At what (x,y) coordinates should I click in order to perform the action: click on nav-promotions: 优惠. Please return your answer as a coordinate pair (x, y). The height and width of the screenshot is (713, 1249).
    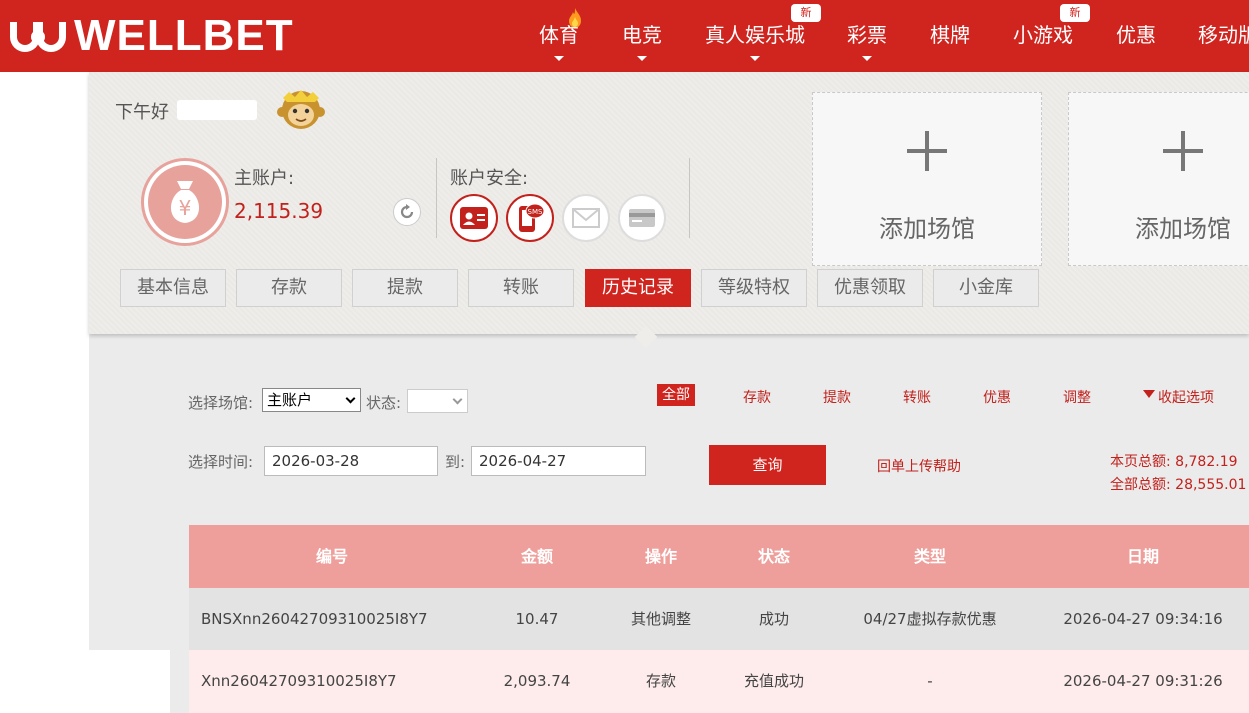
    Looking at the image, I should click on (1136, 45).